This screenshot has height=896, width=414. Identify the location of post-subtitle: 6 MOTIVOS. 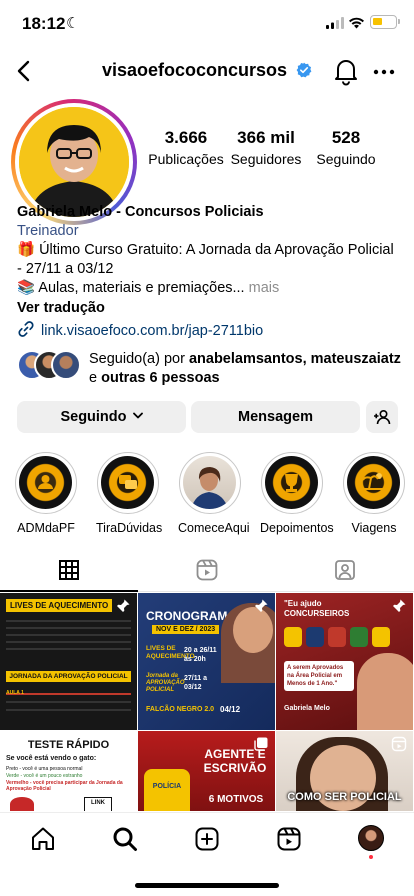
(236, 799).